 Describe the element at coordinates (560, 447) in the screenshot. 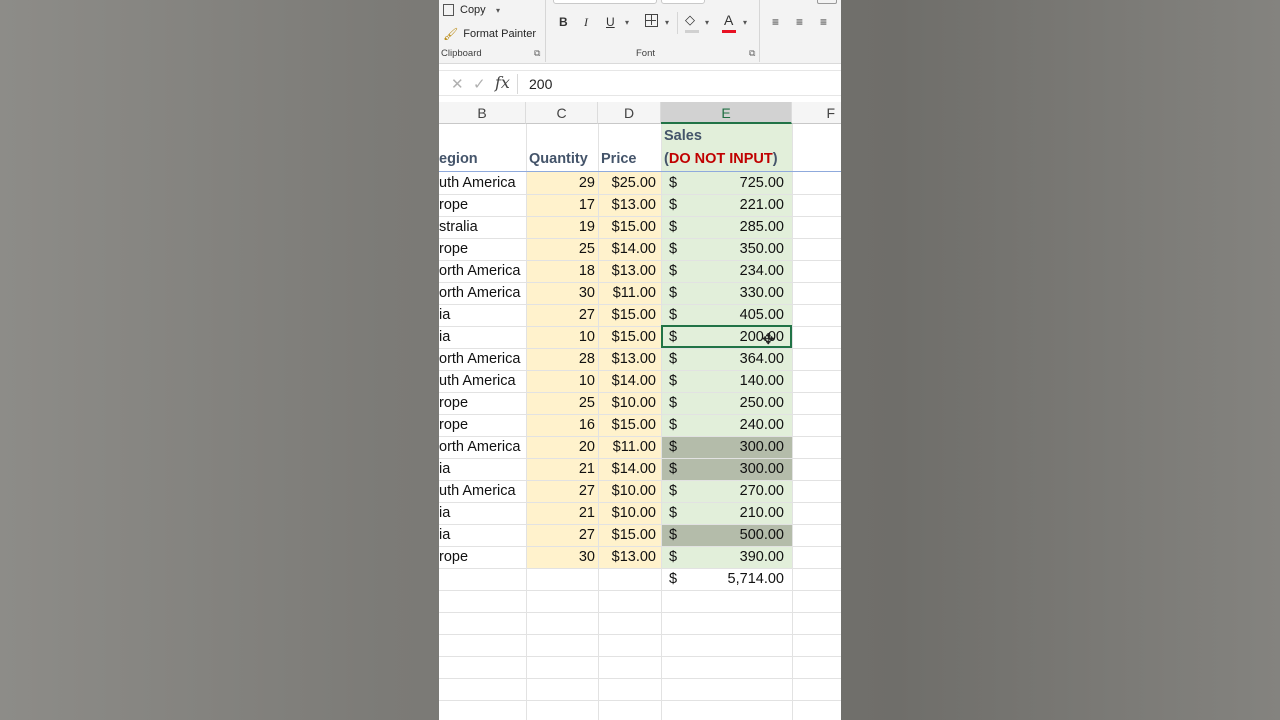

I see `quantity-cell: 20` at that location.